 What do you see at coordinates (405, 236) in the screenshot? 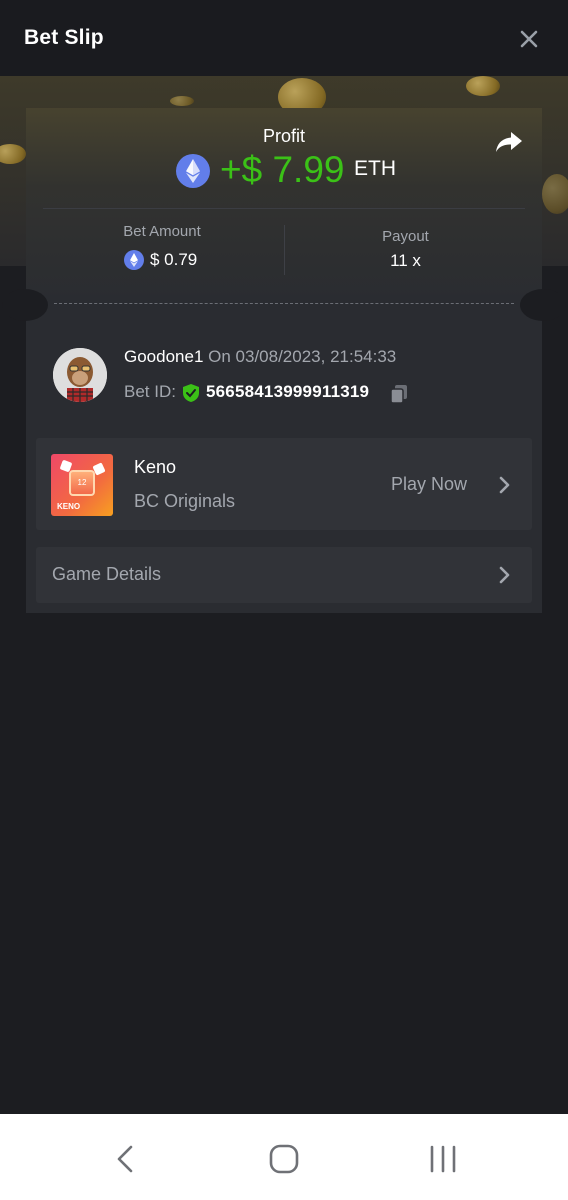
I see `payout-label: Payout` at bounding box center [405, 236].